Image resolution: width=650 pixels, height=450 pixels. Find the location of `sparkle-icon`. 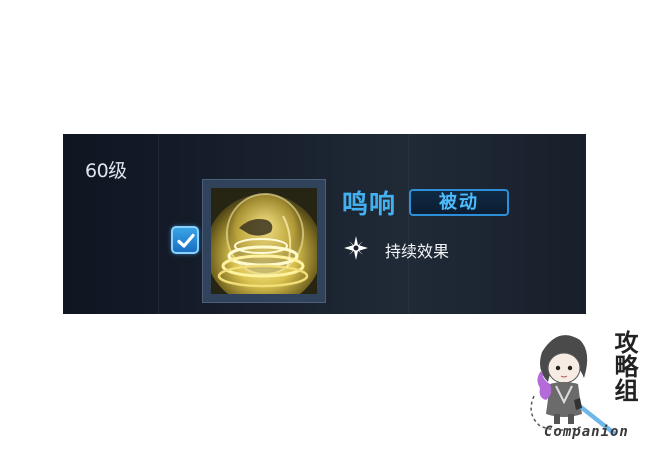

sparkle-icon is located at coordinates (356, 248).